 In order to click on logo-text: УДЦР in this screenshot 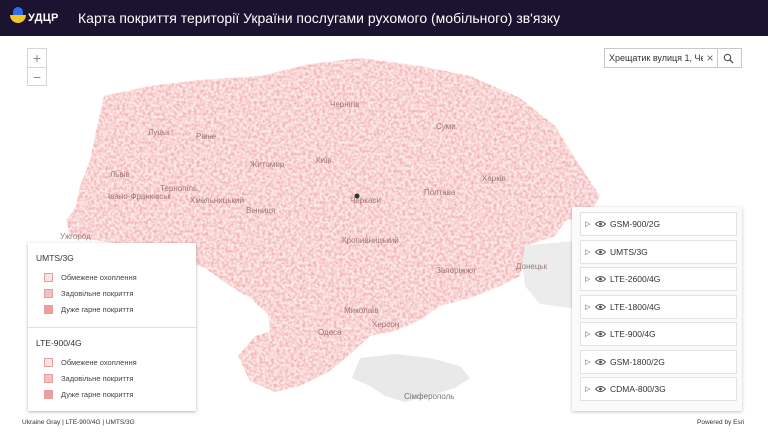, I will do `click(43, 18)`.